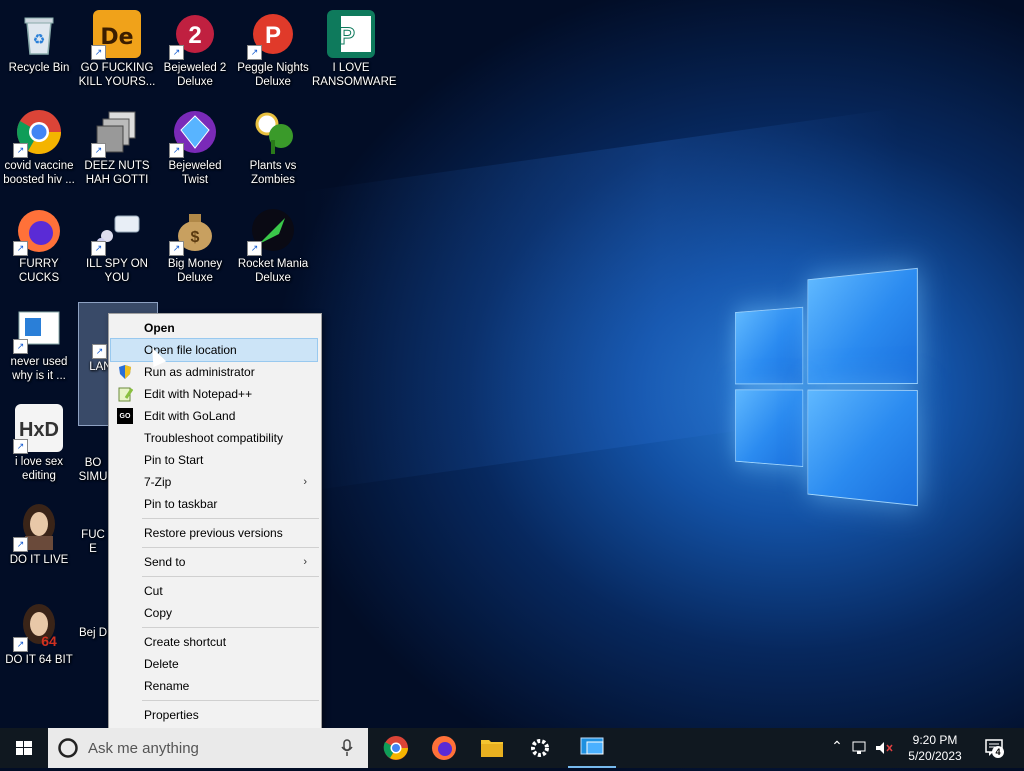 The width and height of the screenshot is (1024, 771). What do you see at coordinates (214, 394) in the screenshot?
I see `menu-item-edit-notepad: Edit with Notepad++` at bounding box center [214, 394].